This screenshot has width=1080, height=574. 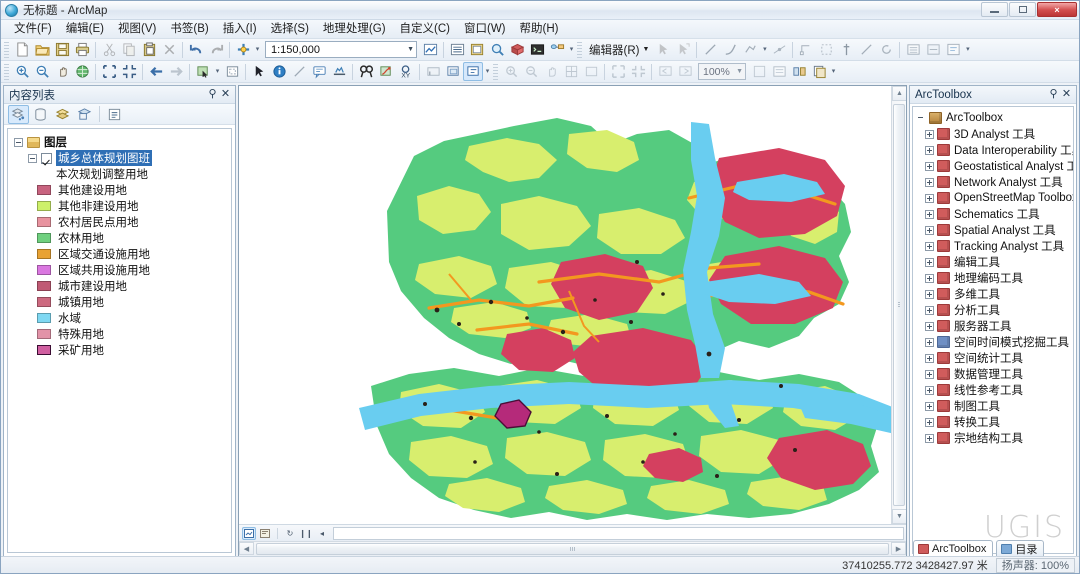 What do you see at coordinates (779, 71) in the screenshot?
I see `focus-data-frame-icon` at bounding box center [779, 71].